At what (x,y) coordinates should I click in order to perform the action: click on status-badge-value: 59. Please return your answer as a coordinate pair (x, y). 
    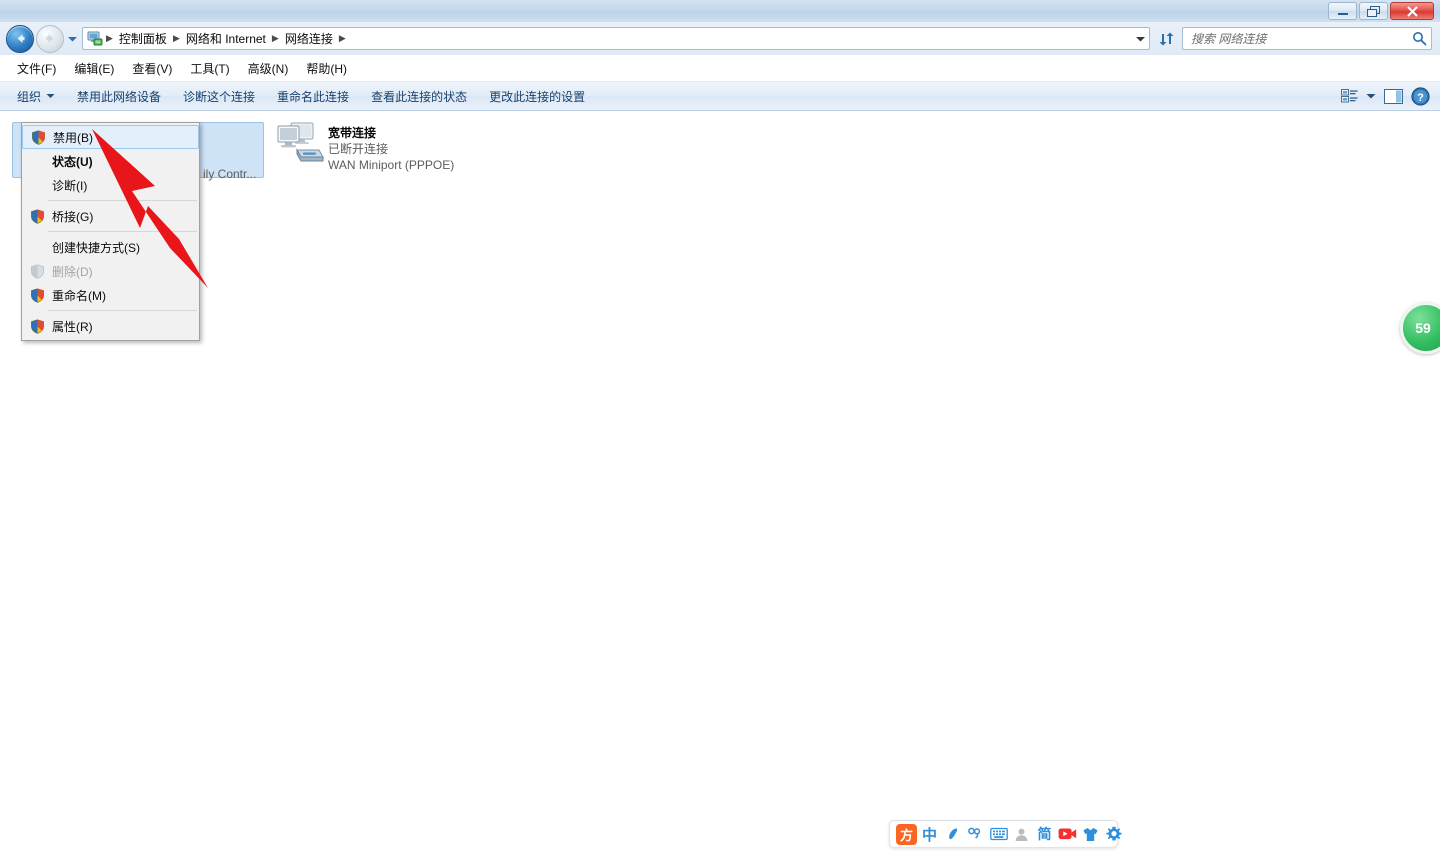
    Looking at the image, I should click on (1423, 328).